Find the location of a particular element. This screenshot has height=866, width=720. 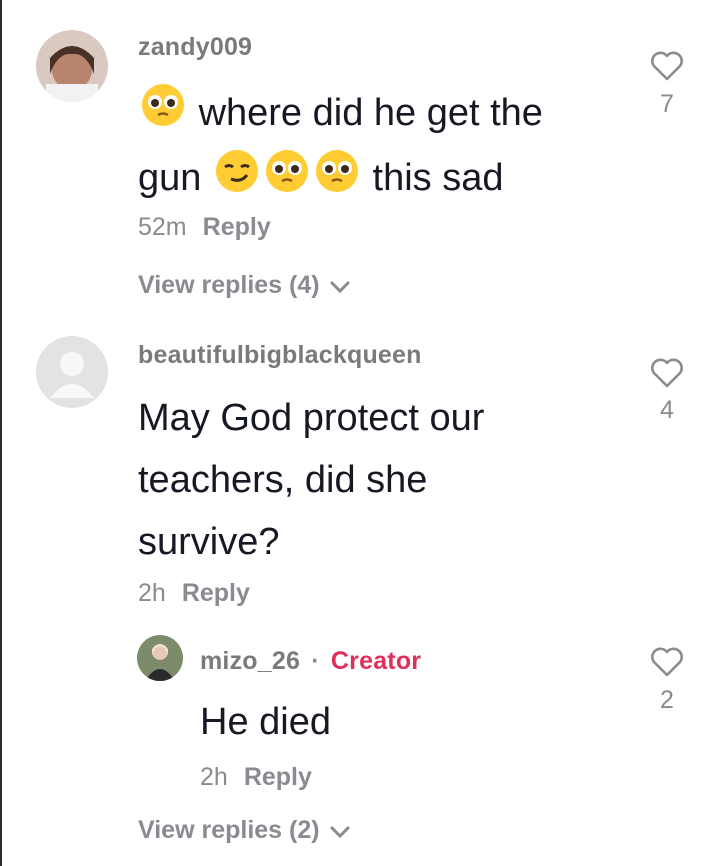

view-replies-button: View replies (2) is located at coordinates (245, 830).